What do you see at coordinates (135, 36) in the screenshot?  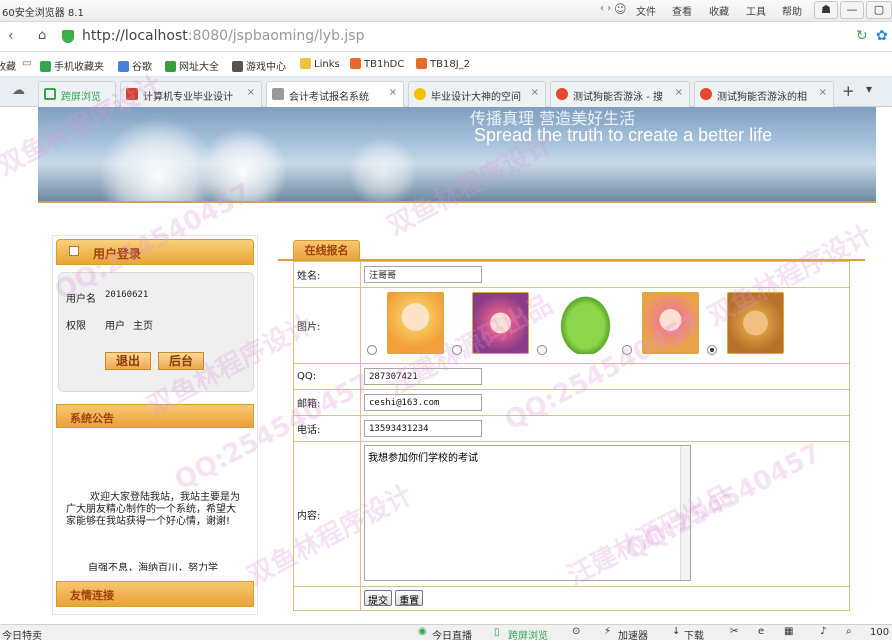 I see `url-host: http://localhost` at bounding box center [135, 36].